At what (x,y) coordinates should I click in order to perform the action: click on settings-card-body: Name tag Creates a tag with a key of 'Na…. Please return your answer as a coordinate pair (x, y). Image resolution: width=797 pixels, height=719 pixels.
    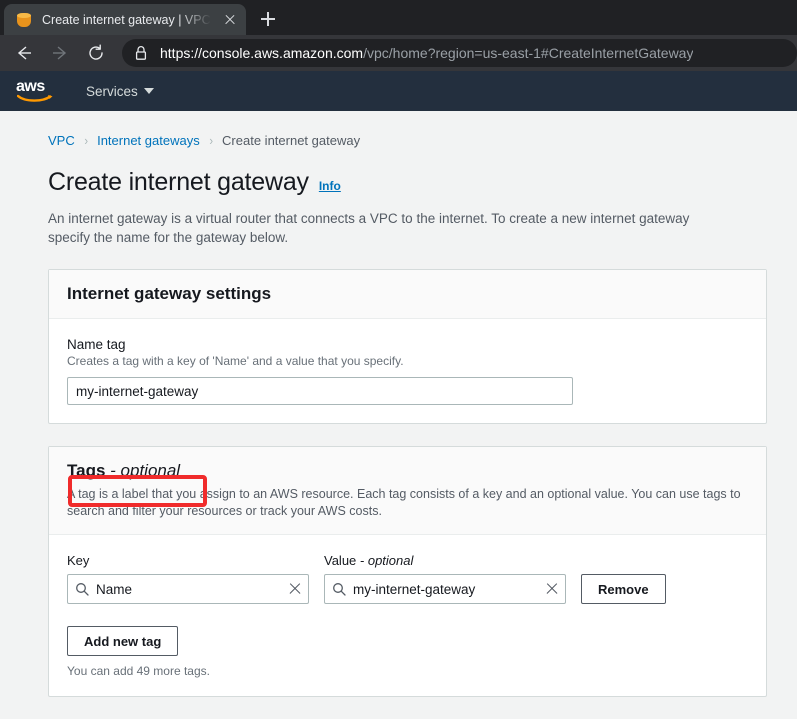
    Looking at the image, I should click on (407, 371).